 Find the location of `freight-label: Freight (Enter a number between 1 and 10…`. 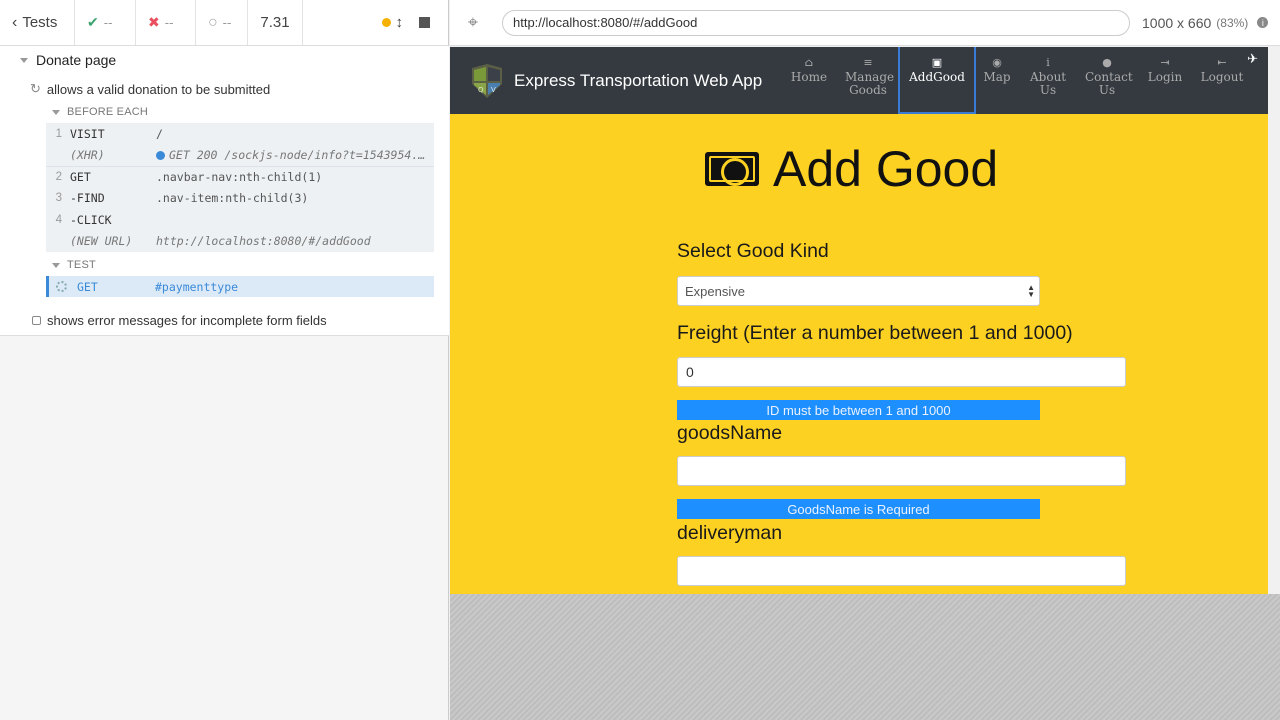

freight-label: Freight (Enter a number between 1 and 10… is located at coordinates (875, 333).